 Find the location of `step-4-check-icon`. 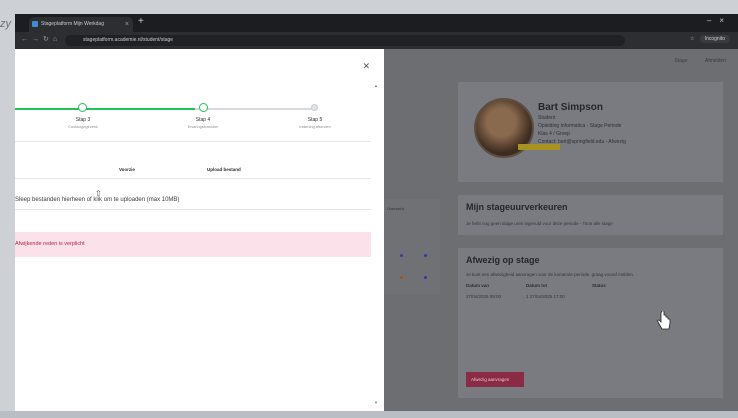

step-4-check-icon is located at coordinates (203, 107).